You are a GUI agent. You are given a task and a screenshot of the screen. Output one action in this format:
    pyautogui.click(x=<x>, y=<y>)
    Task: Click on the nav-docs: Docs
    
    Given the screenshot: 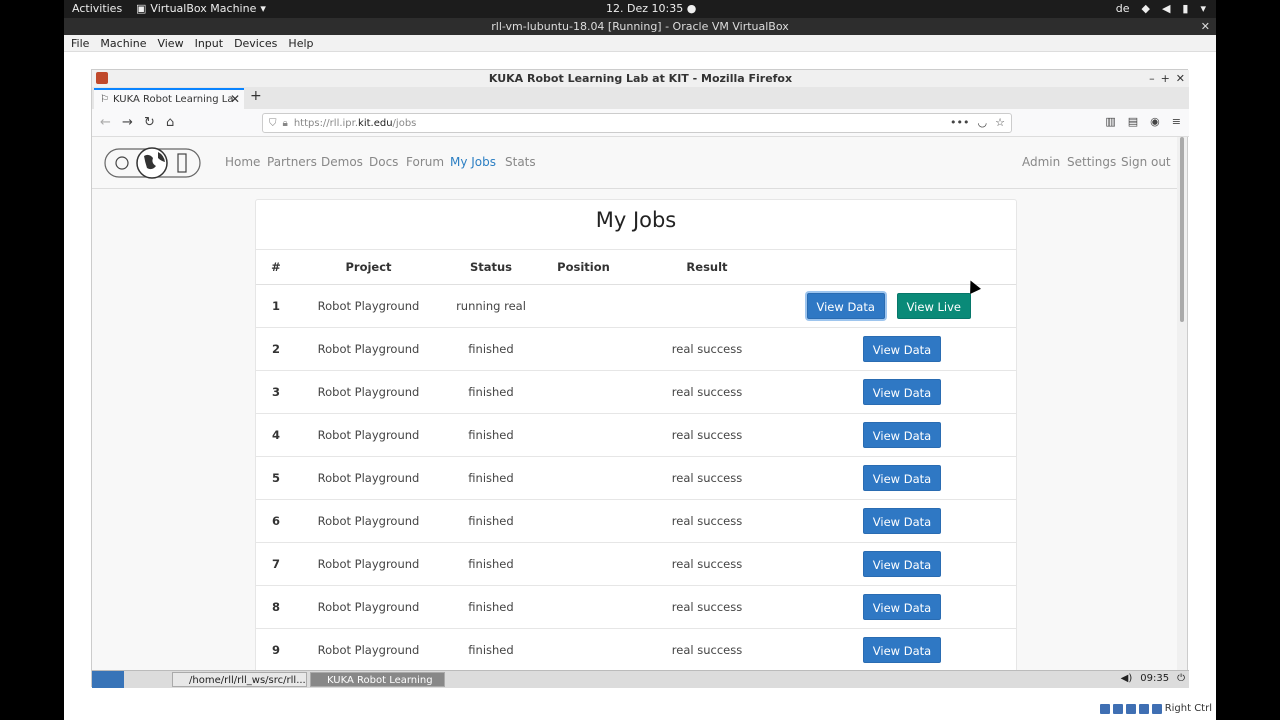 What is the action you would take?
    pyautogui.click(x=383, y=162)
    